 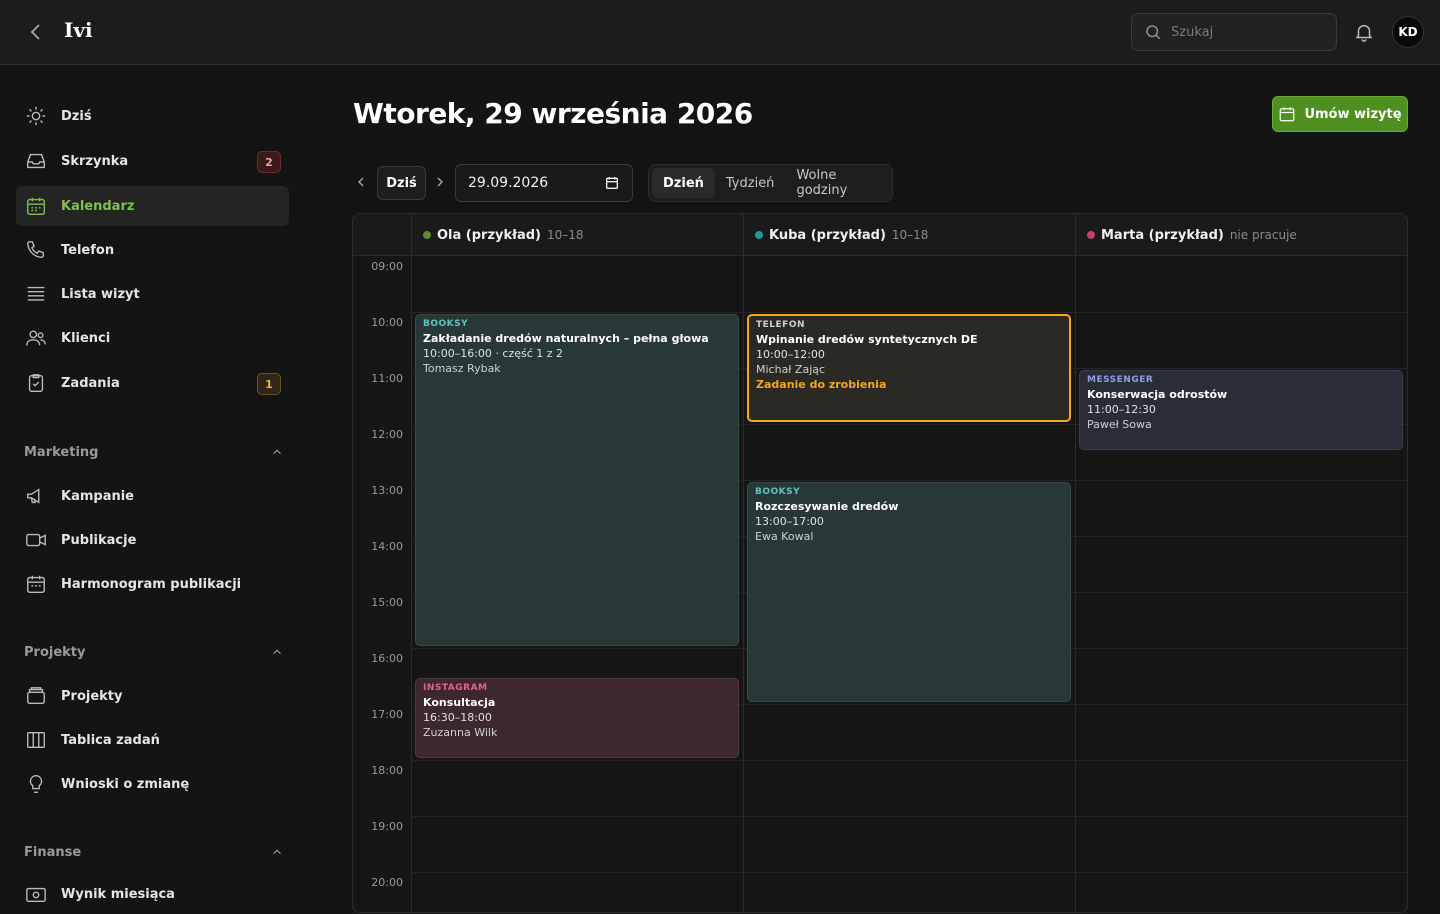 What do you see at coordinates (152, 116) in the screenshot?
I see `sidebar-item-dzis: Dziś` at bounding box center [152, 116].